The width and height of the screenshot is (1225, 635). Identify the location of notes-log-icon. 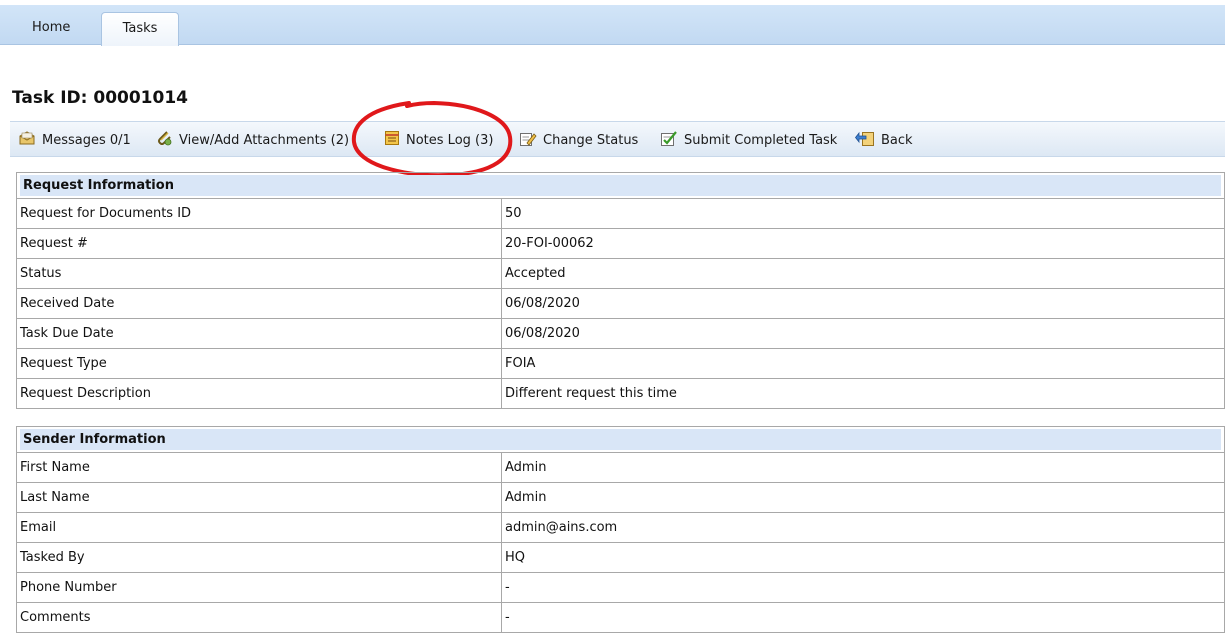
(392, 140).